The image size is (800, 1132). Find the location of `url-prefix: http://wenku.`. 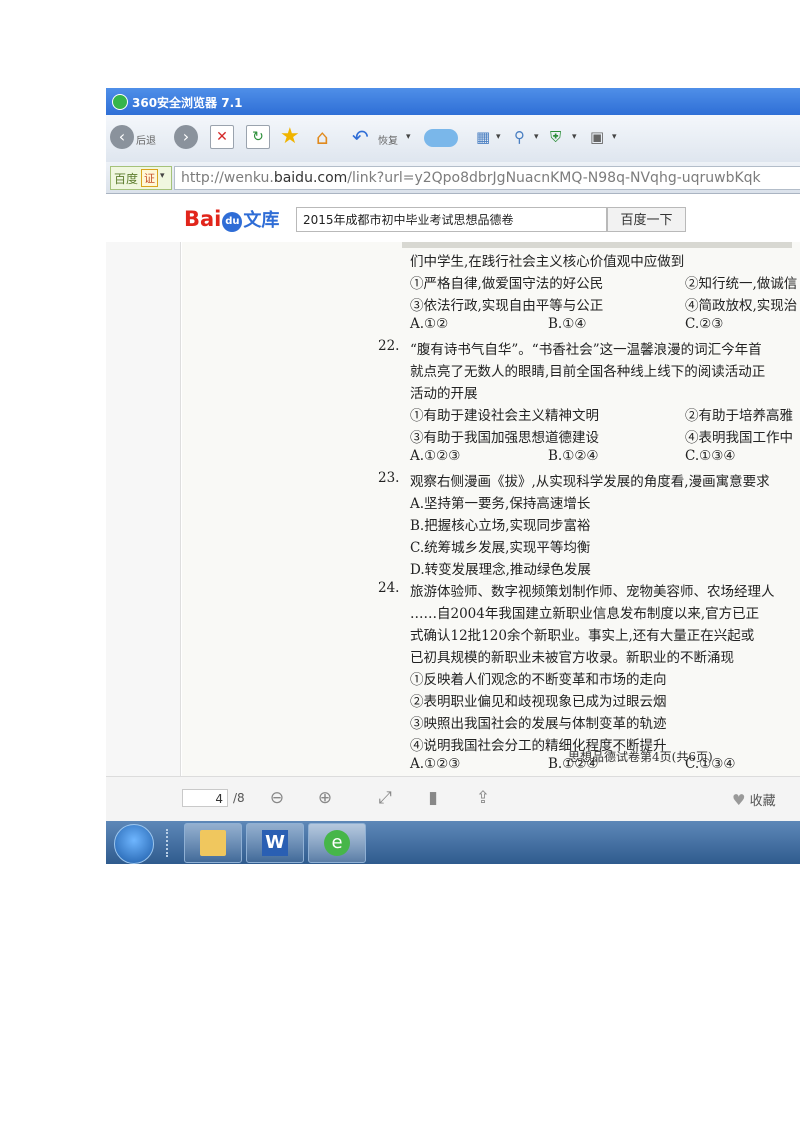

url-prefix: http://wenku. is located at coordinates (227, 178).